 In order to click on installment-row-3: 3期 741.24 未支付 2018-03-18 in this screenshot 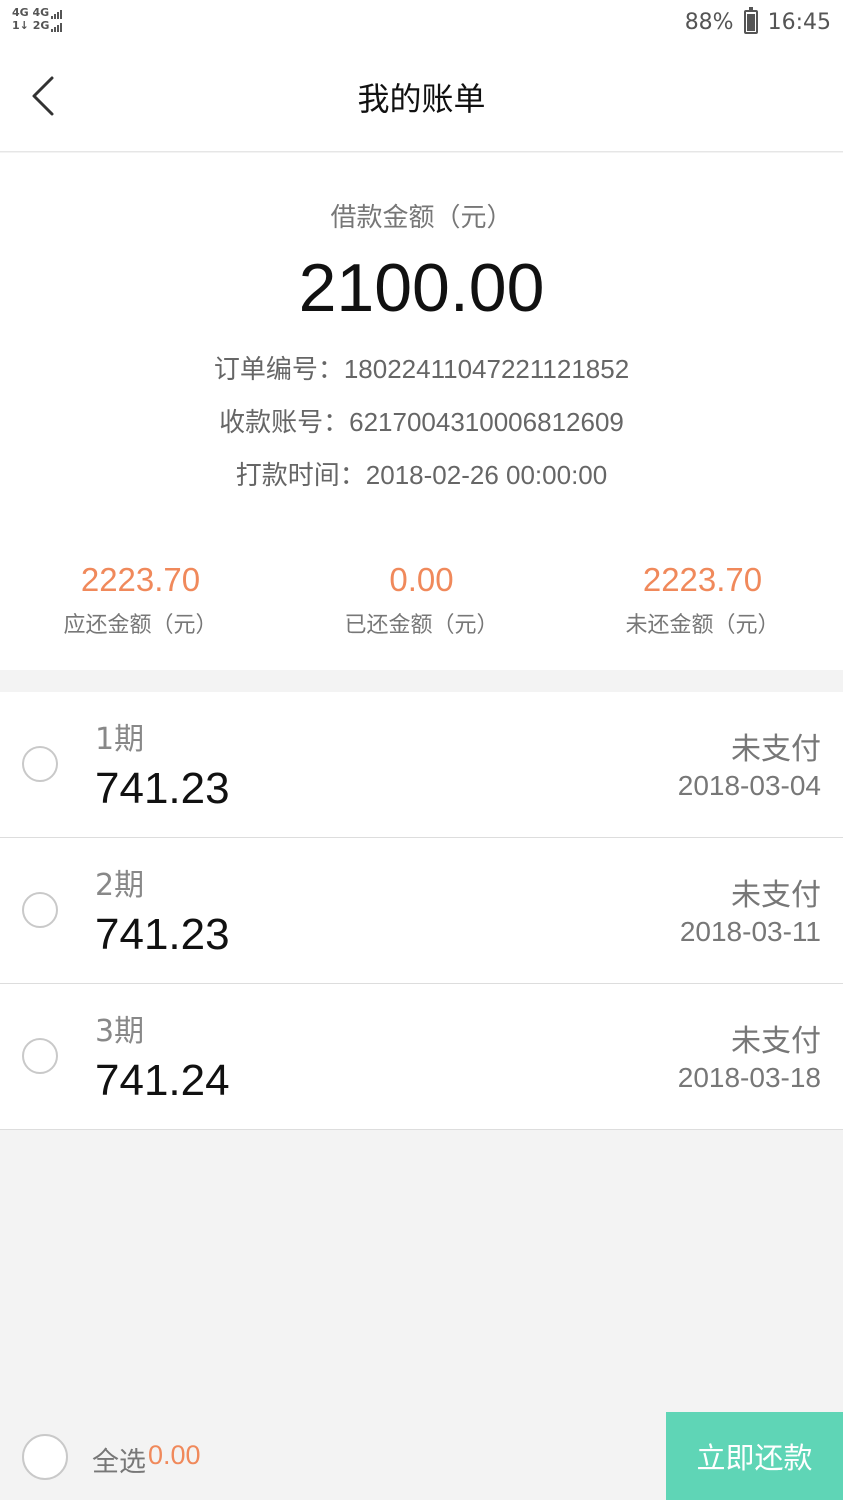, I will do `click(421, 1057)`.